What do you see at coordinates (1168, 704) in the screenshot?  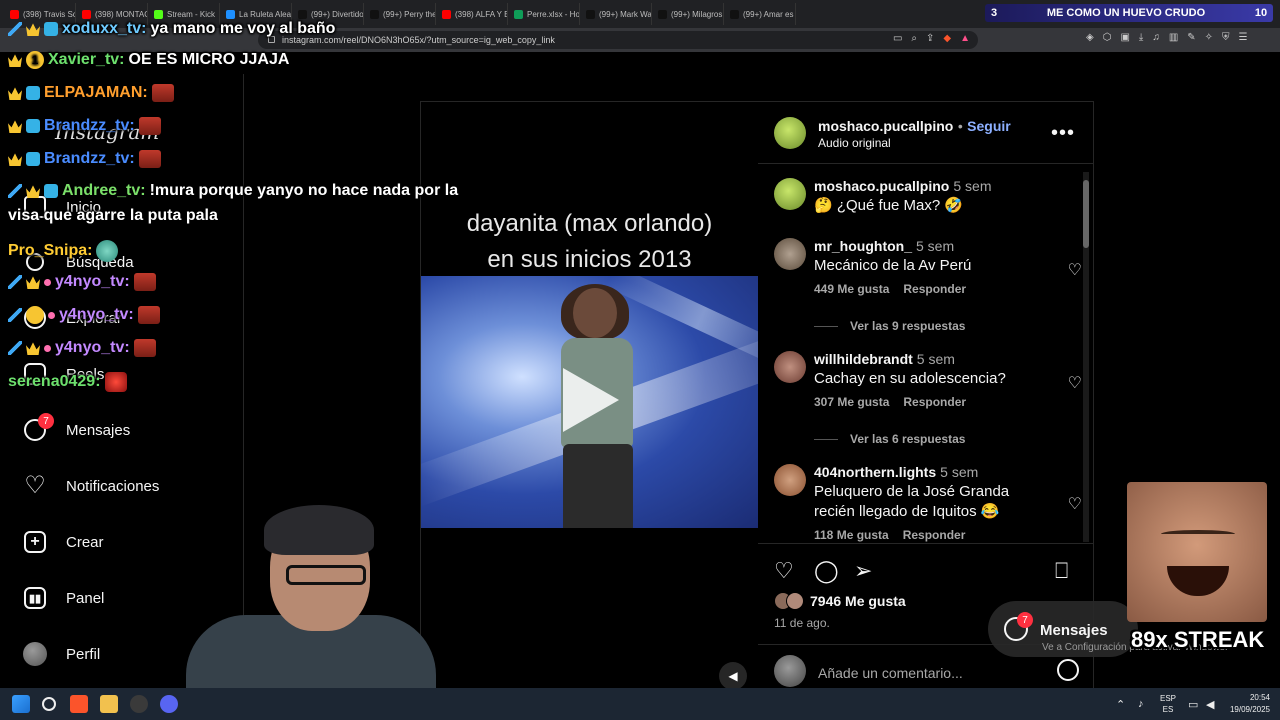 I see `language-indicator: ESP ES` at bounding box center [1168, 704].